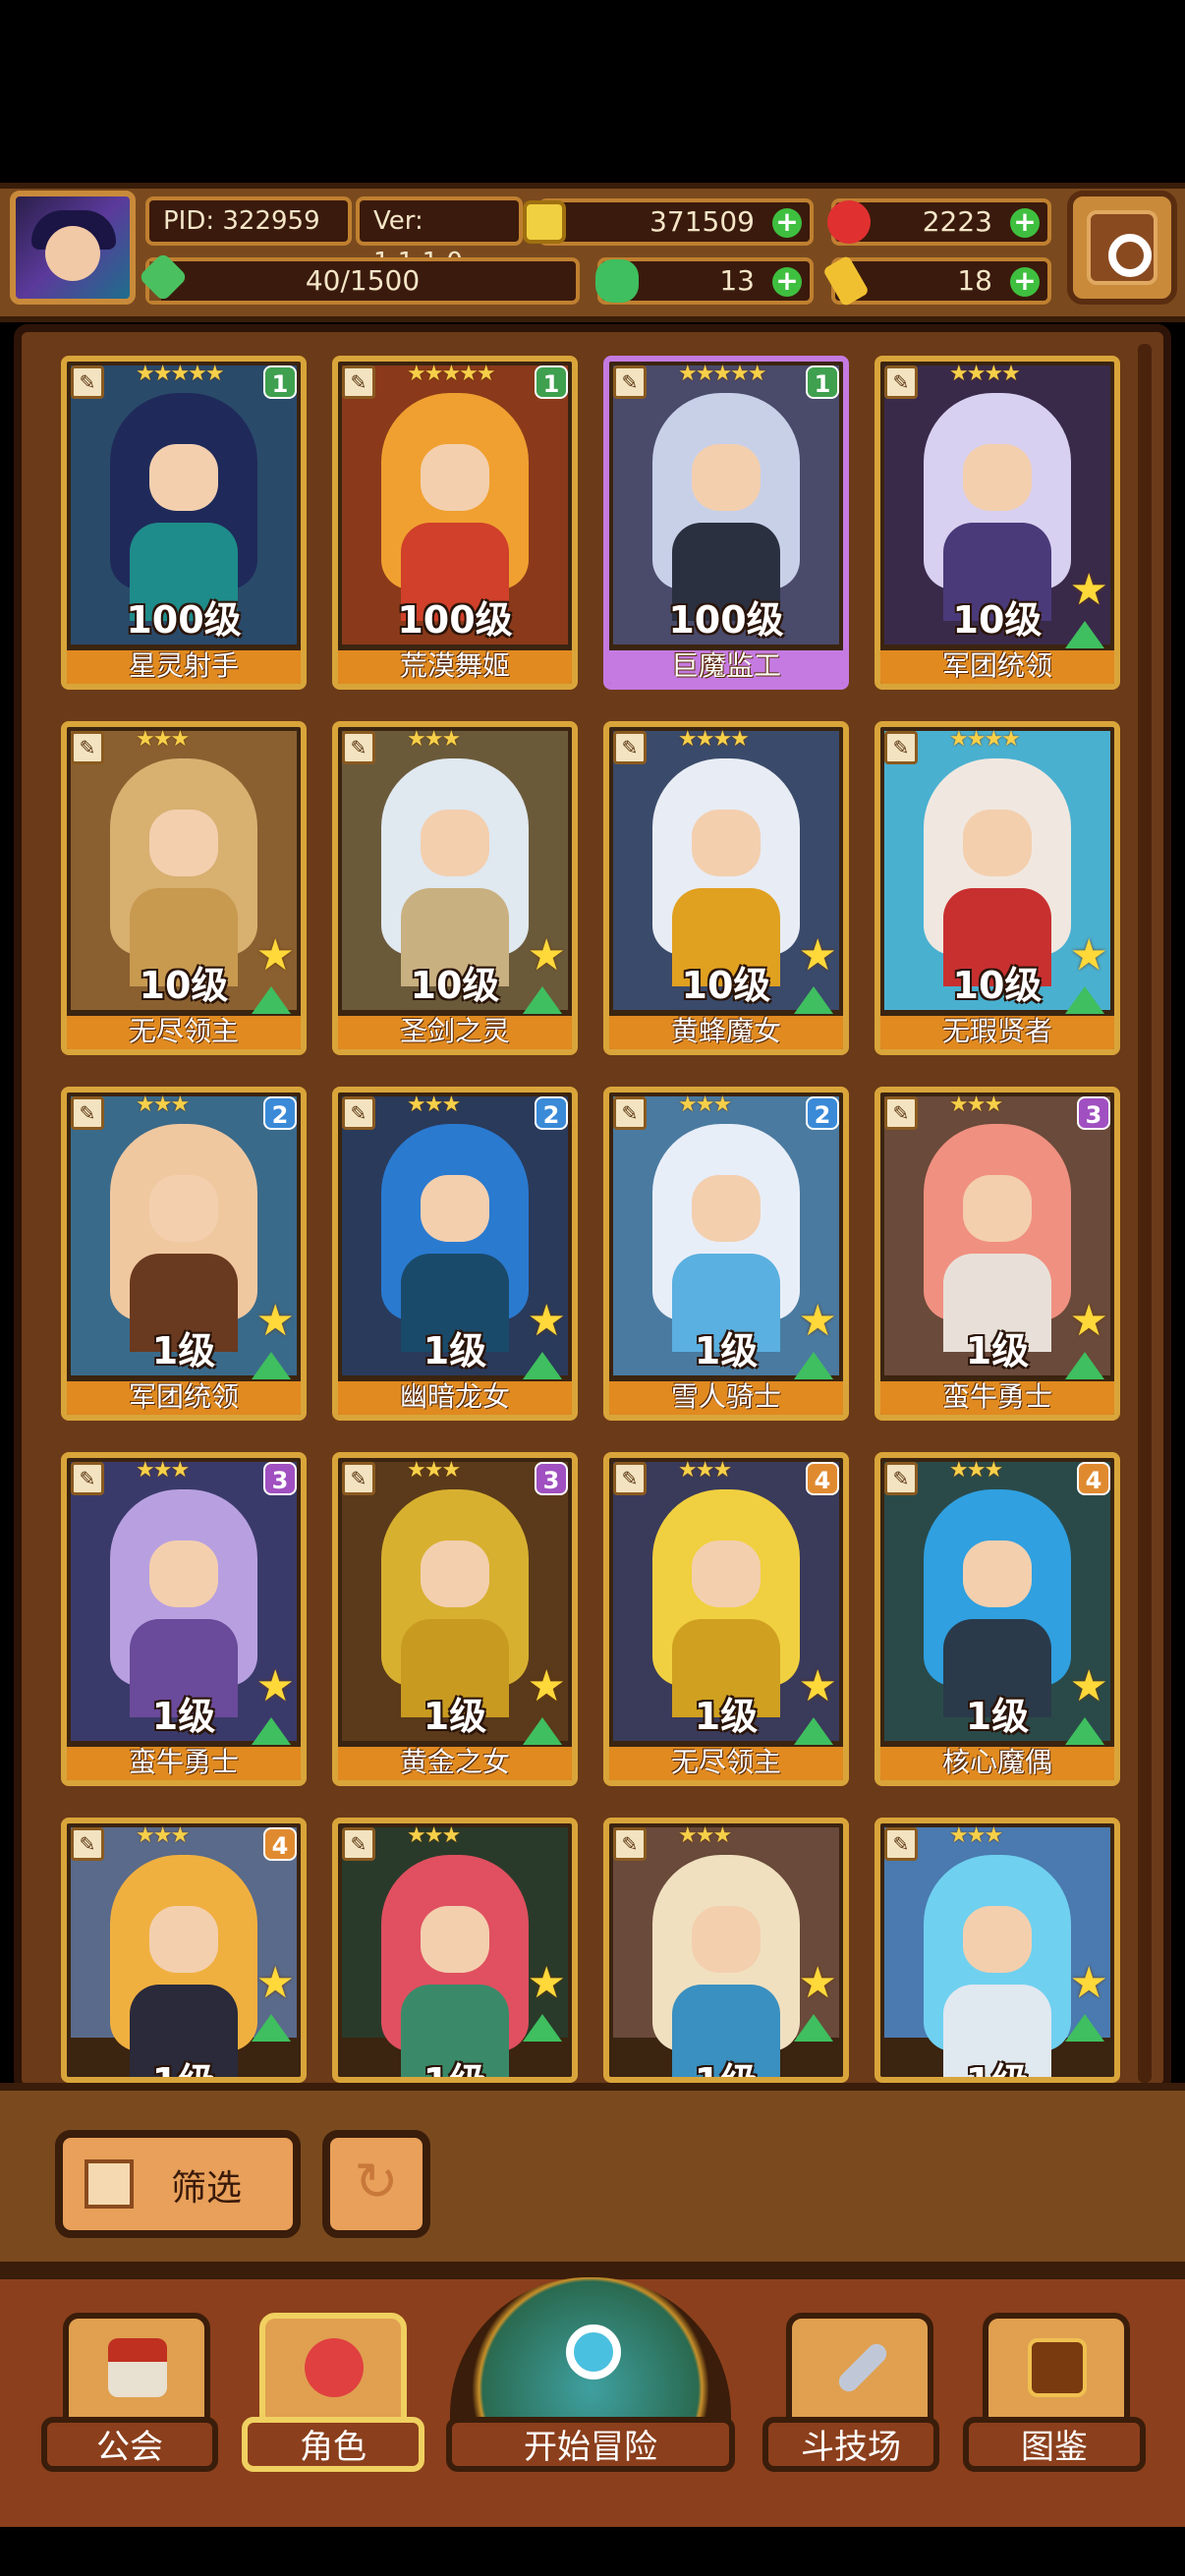  What do you see at coordinates (998, 888) in the screenshot?
I see `character-card: ✎ ★★★★ 10级 ★ 无瑕贤者` at bounding box center [998, 888].